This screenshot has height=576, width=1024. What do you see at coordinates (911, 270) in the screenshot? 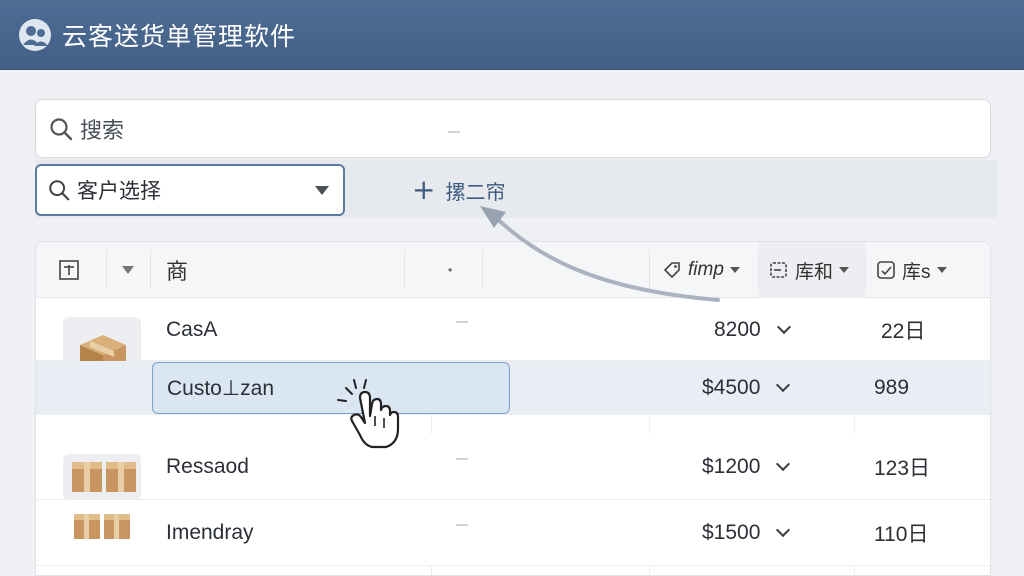
I see `column-header-qty: 库s` at bounding box center [911, 270].